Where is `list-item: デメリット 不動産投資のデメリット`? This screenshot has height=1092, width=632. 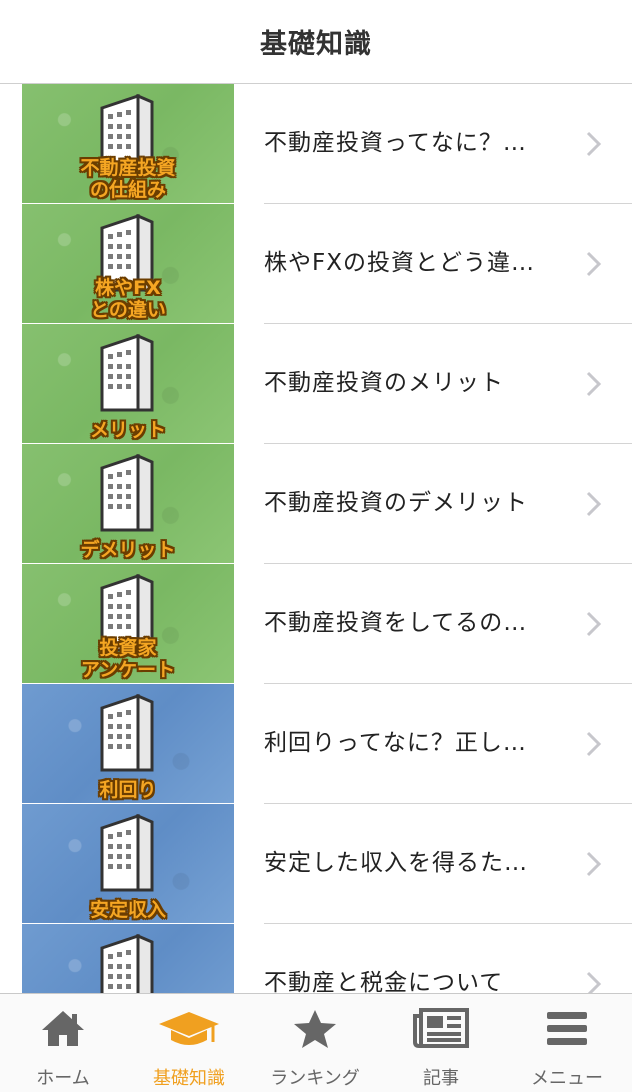
list-item: デメリット 不動産投資のデメリット is located at coordinates (316, 504).